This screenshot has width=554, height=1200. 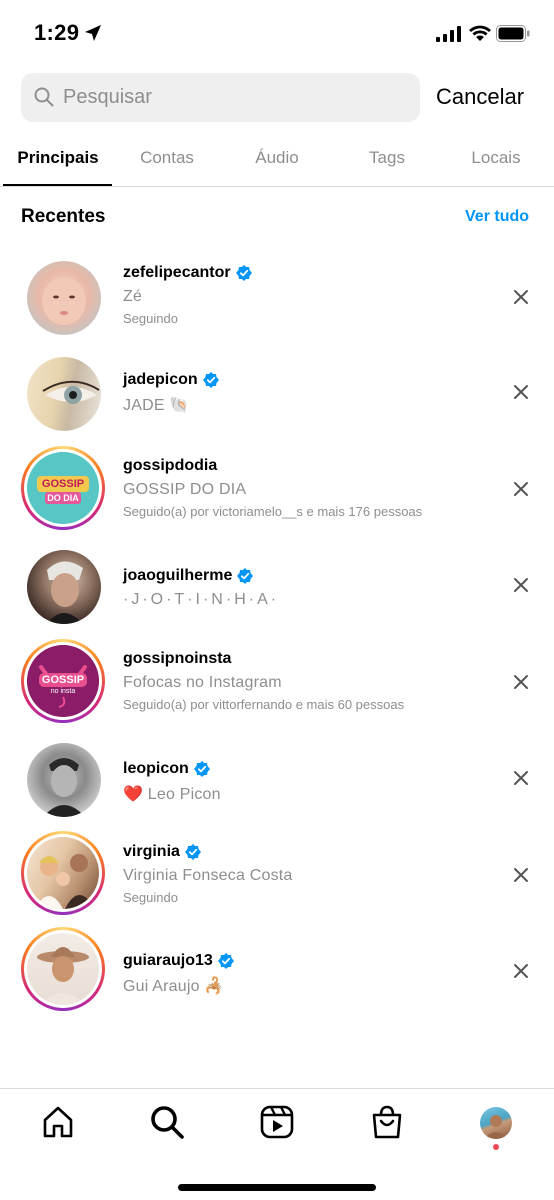 I want to click on tab-tags: Tags, so click(x=387, y=158).